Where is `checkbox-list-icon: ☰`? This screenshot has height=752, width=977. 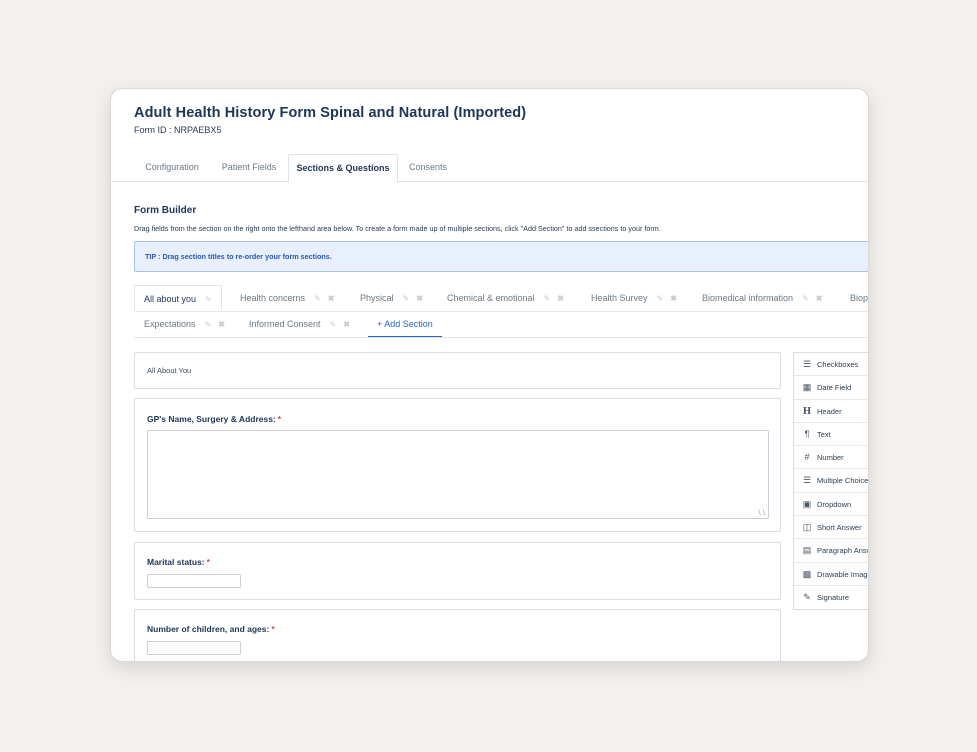 checkbox-list-icon: ☰ is located at coordinates (807, 364).